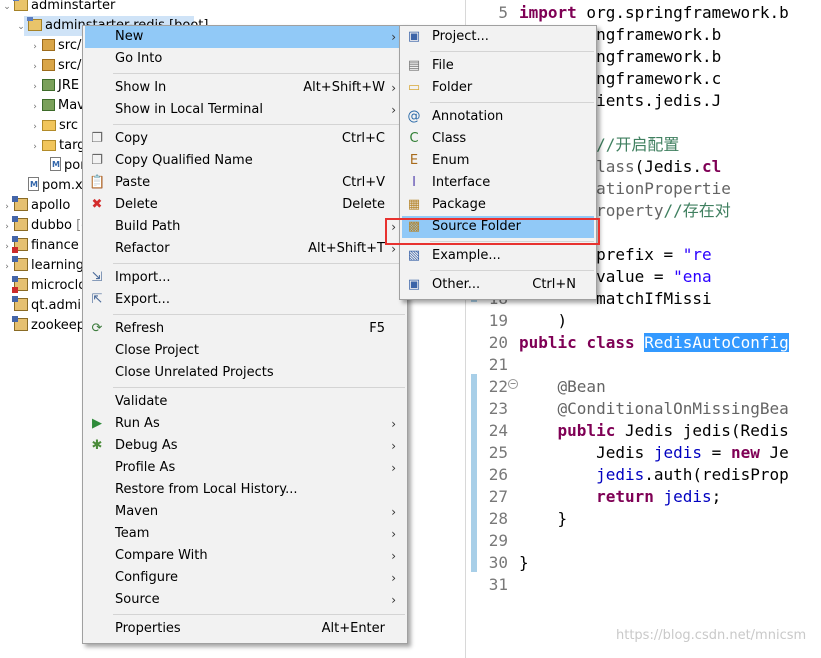  What do you see at coordinates (452, 87) in the screenshot?
I see `menu-item-label: Folder` at bounding box center [452, 87].